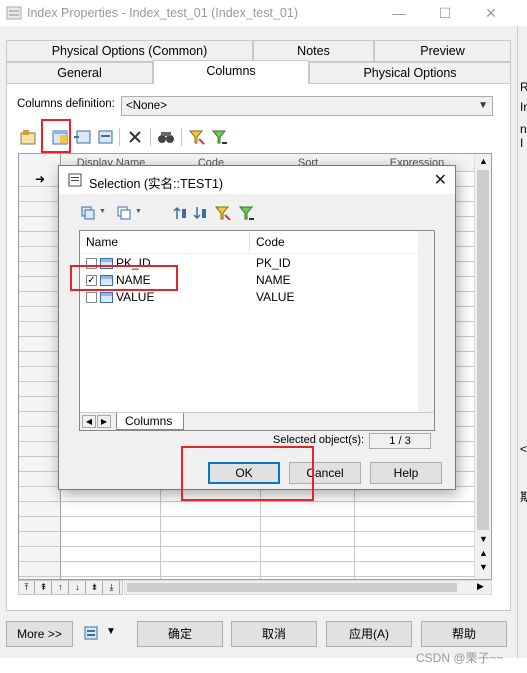 Image resolution: width=527 pixels, height=673 pixels. Describe the element at coordinates (82, 137) in the screenshot. I see `insert-row-icon` at that location.